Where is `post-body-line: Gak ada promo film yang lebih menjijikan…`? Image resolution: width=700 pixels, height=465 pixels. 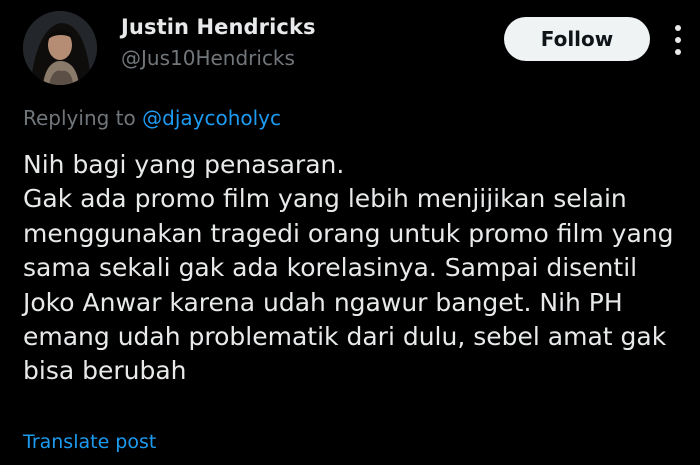 post-body-line: Gak ada promo film yang lebih menjijikan… is located at coordinates (325, 199).